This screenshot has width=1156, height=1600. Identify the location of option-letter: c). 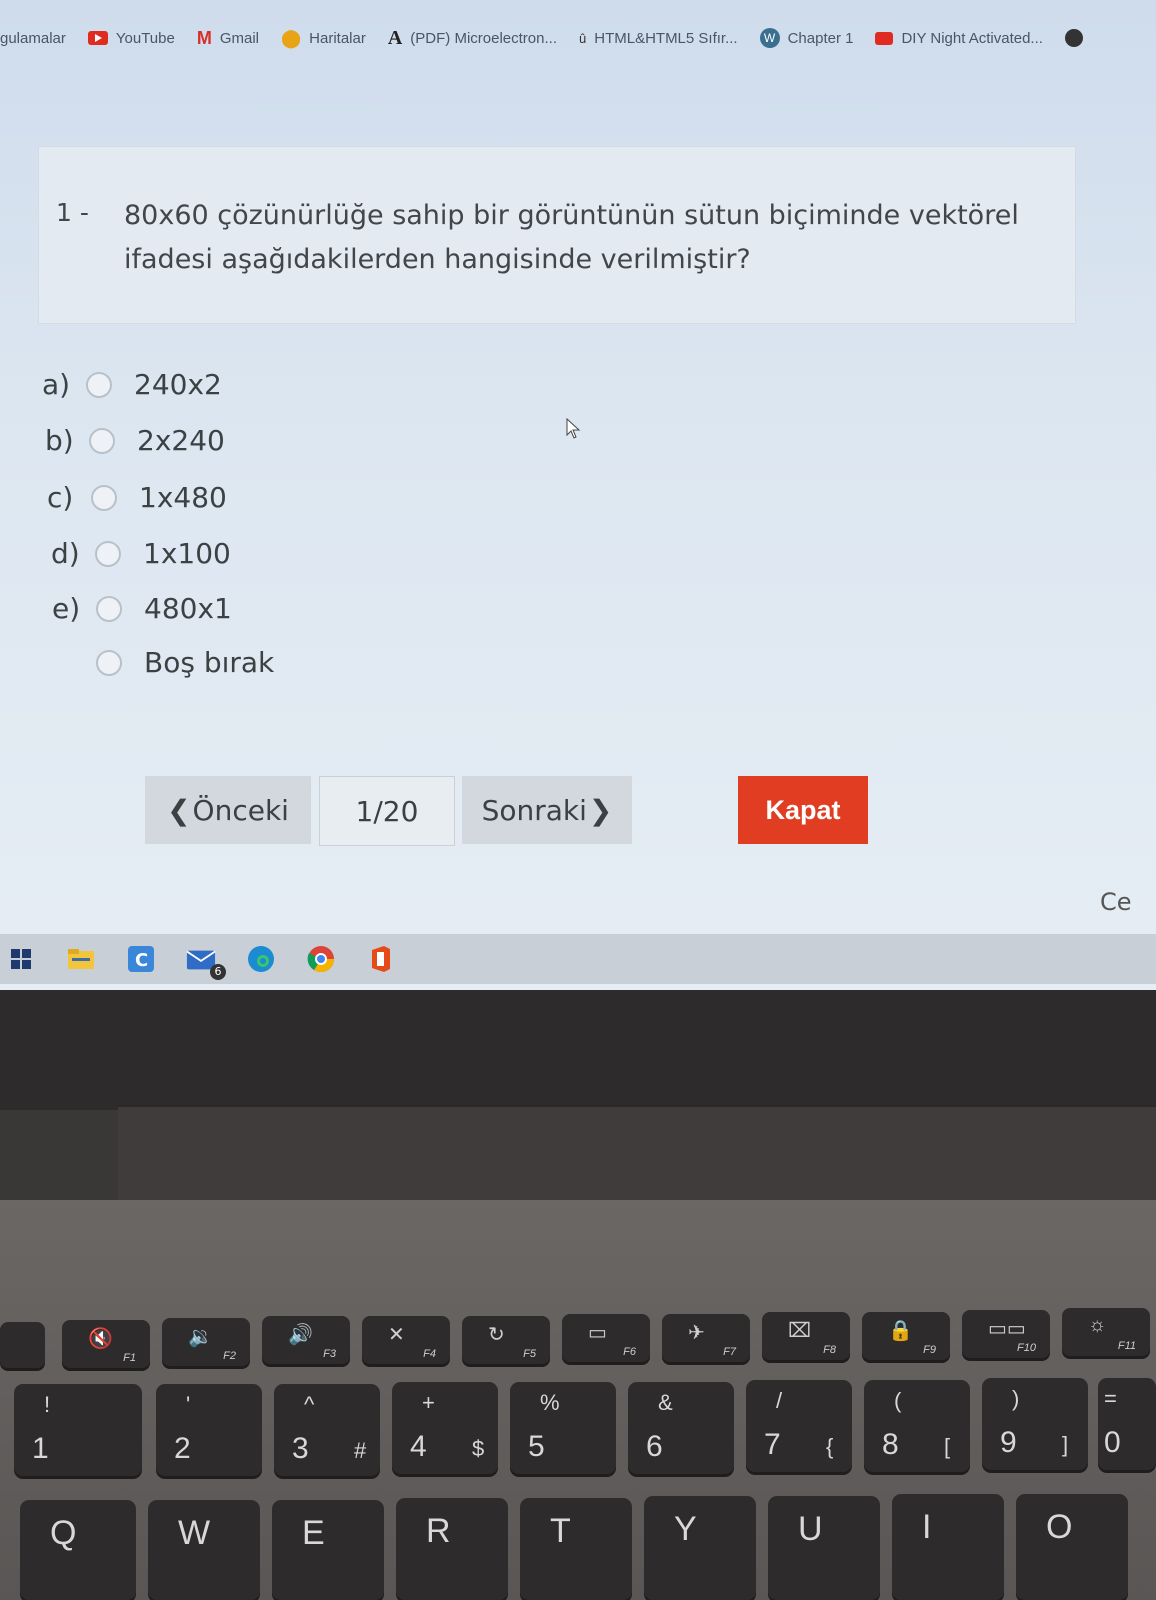
(60, 497).